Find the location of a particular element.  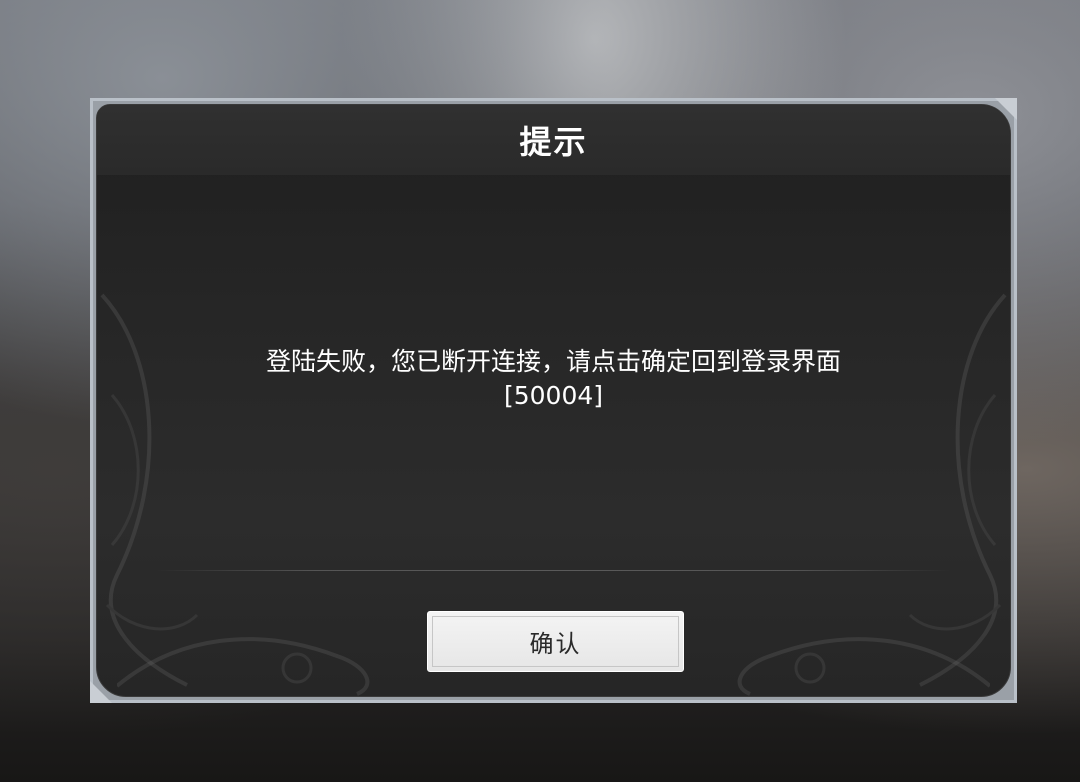

frame-corner-top-right is located at coordinates (1006, 109).